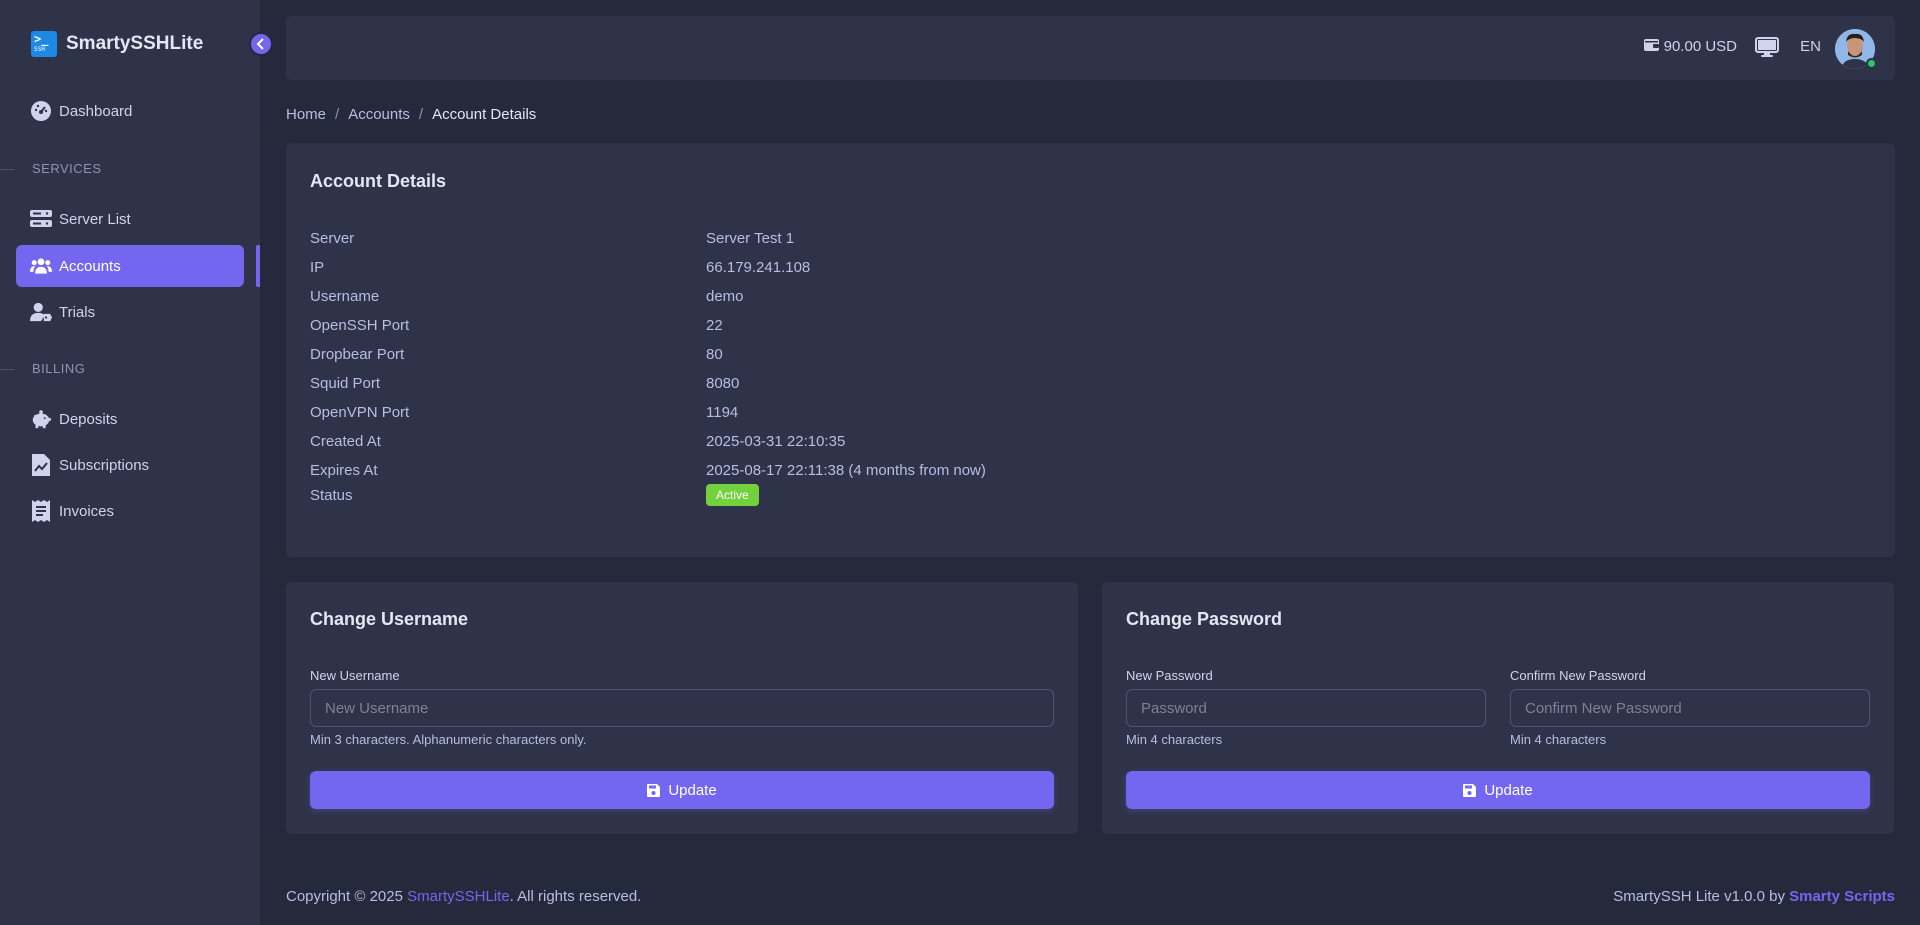 The height and width of the screenshot is (925, 1920). I want to click on breadcrumb-accounts: Accounts, so click(379, 114).